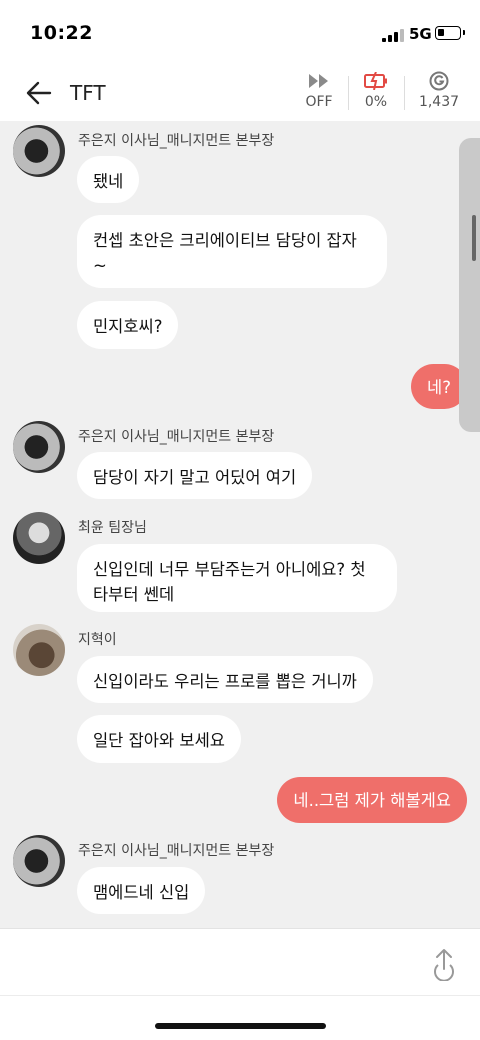  What do you see at coordinates (88, 93) in the screenshot?
I see `chat-title: TFT` at bounding box center [88, 93].